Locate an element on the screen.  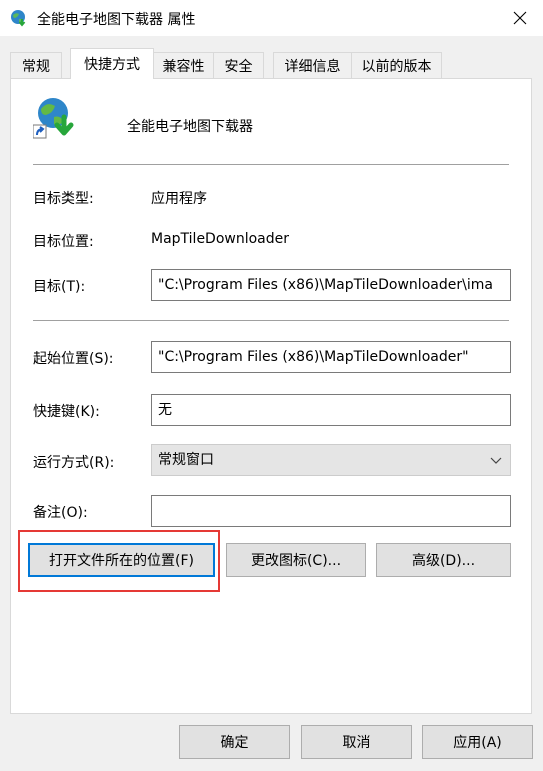
apply-button: 应用(A) is located at coordinates (477, 742).